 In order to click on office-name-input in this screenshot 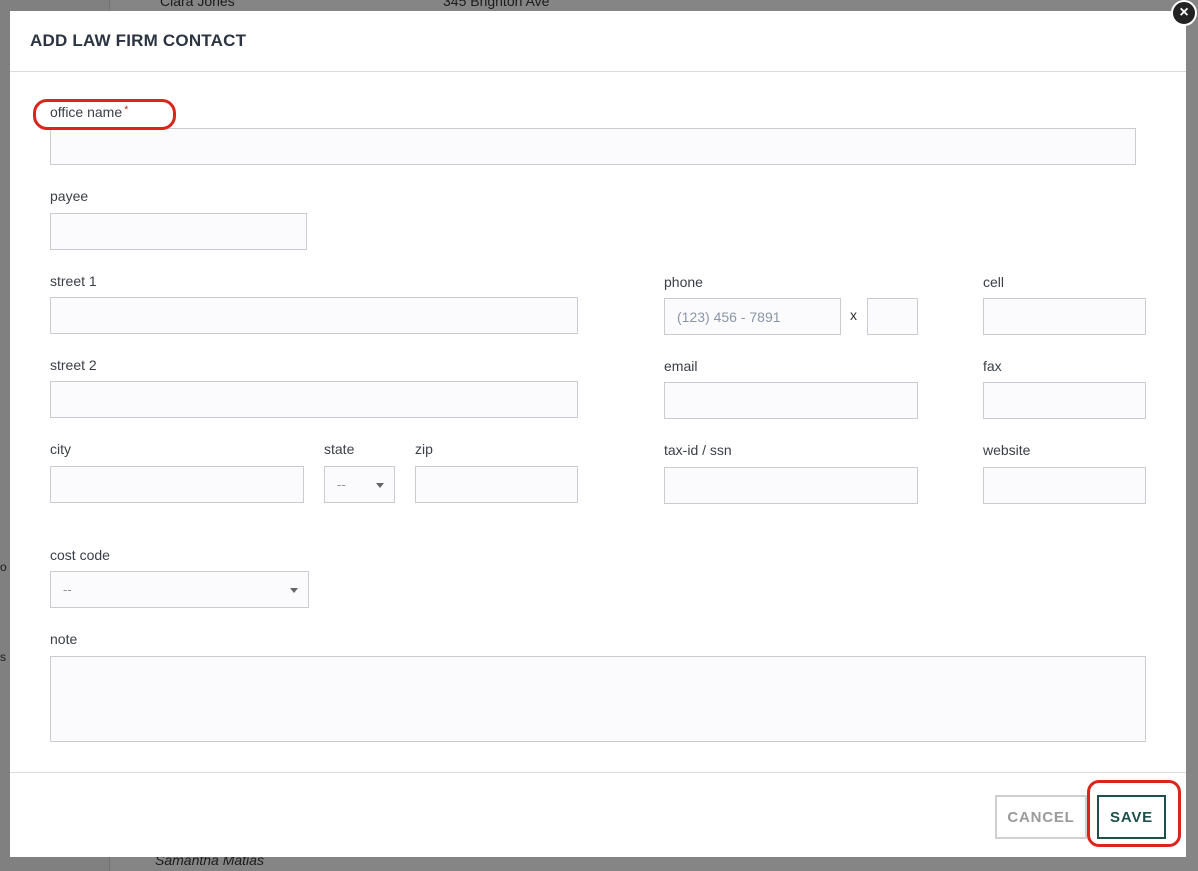, I will do `click(593, 146)`.